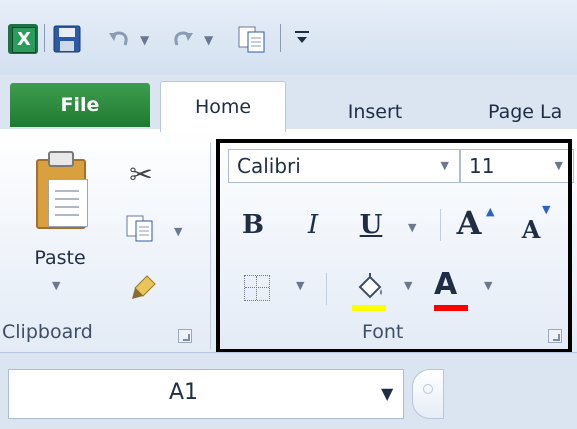  Describe the element at coordinates (61, 159) in the screenshot. I see `clipboard-clip-icon` at that location.